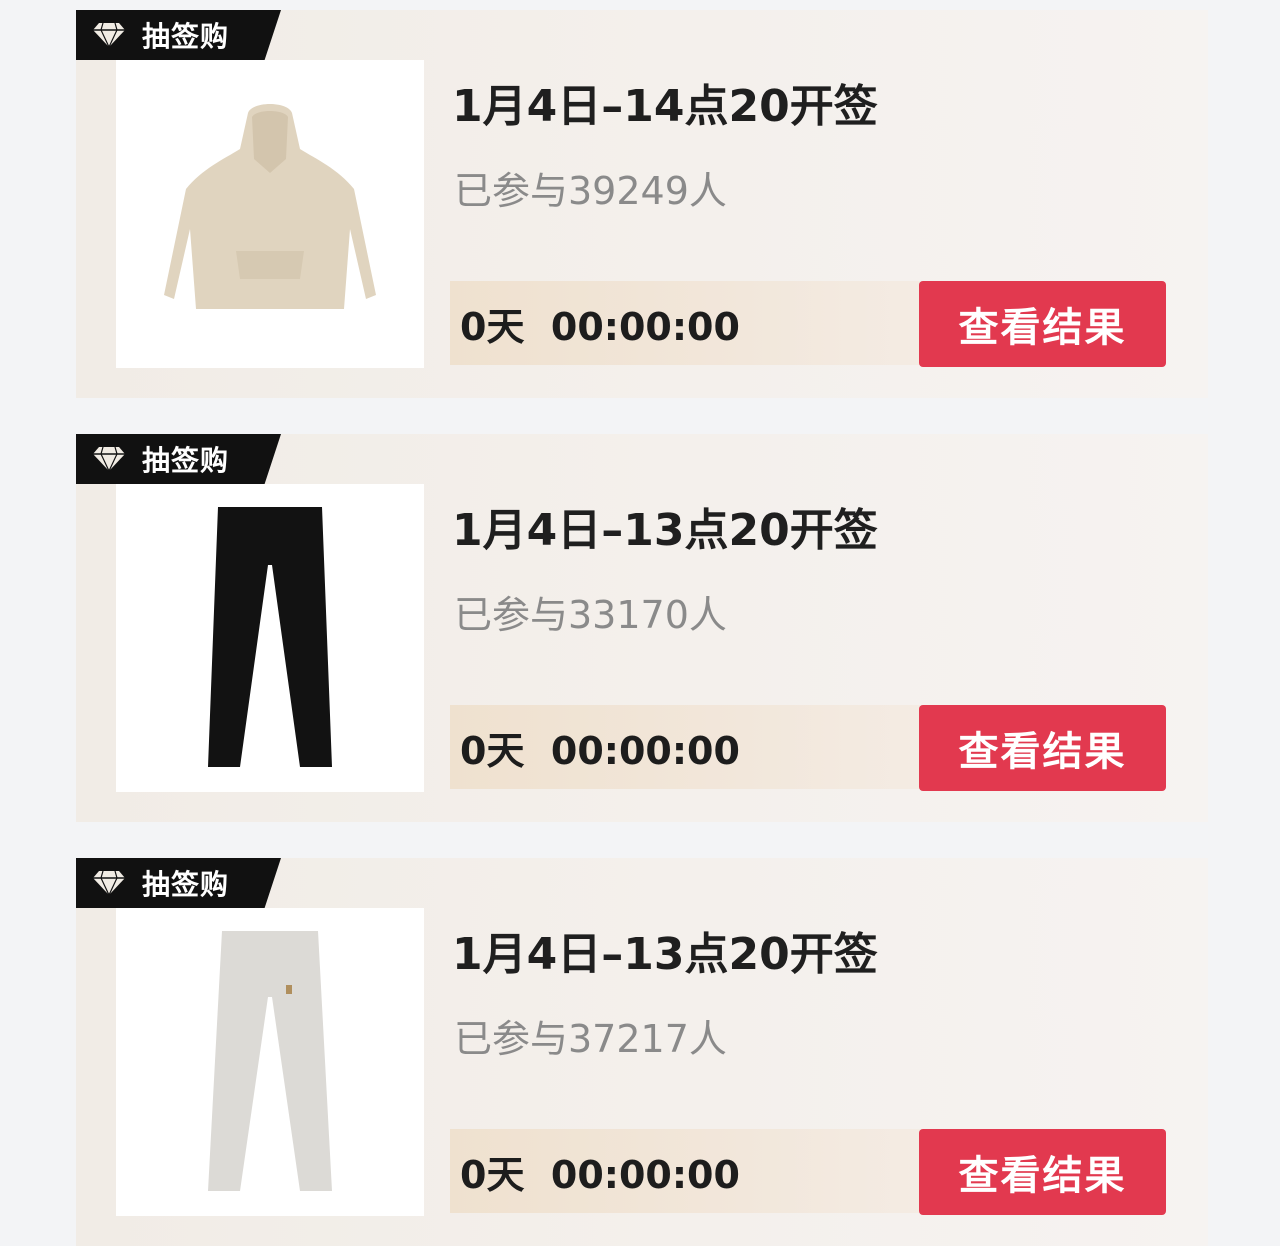 The height and width of the screenshot is (1246, 1280). Describe the element at coordinates (590, 615) in the screenshot. I see `participant-count: 已参与33170人` at that location.